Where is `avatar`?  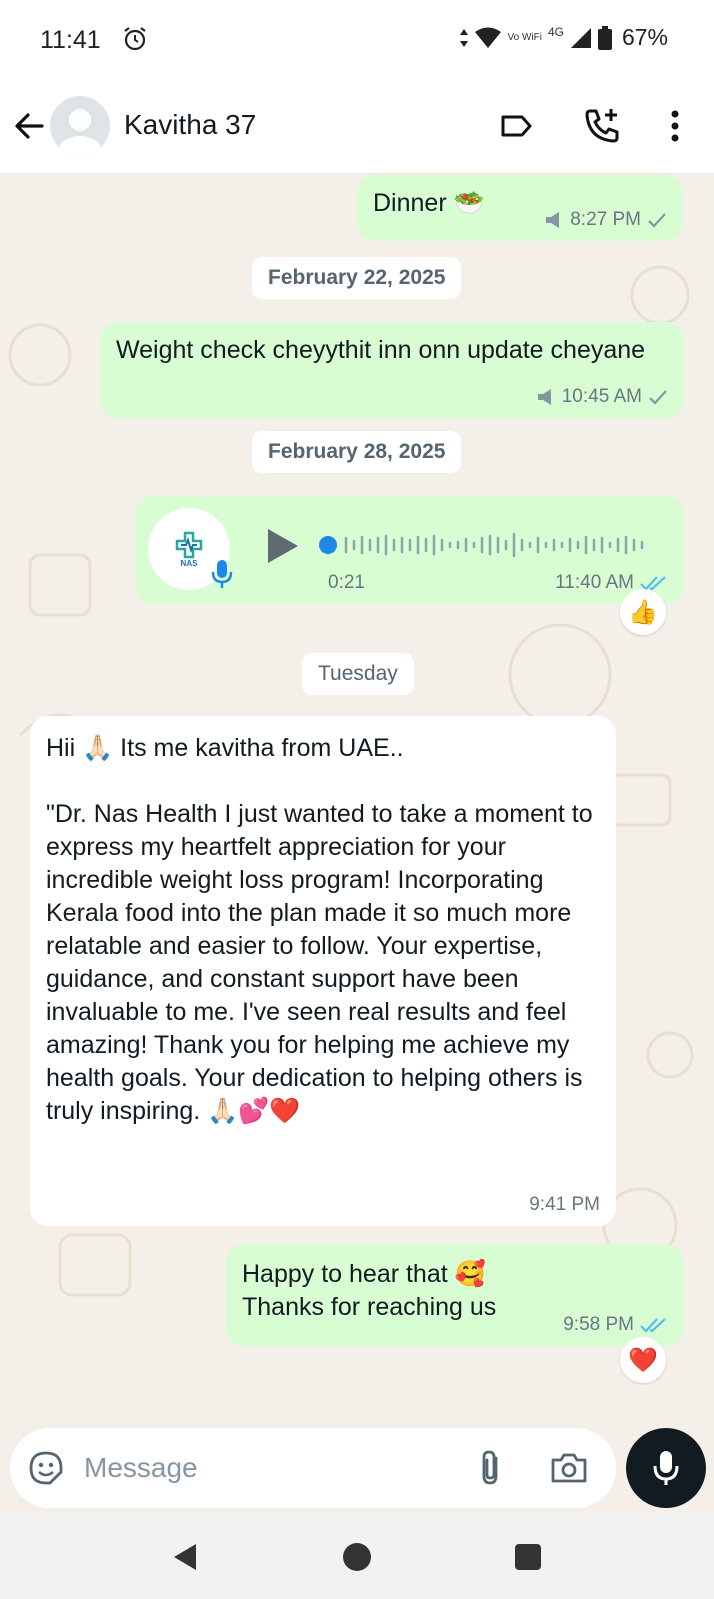 avatar is located at coordinates (80, 126).